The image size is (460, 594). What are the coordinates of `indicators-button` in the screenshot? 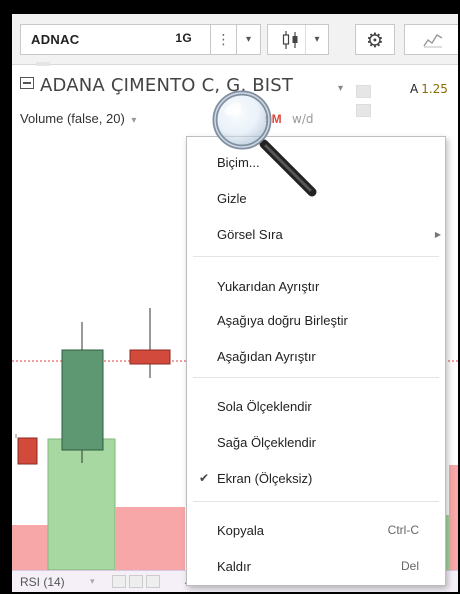 It's located at (431, 39).